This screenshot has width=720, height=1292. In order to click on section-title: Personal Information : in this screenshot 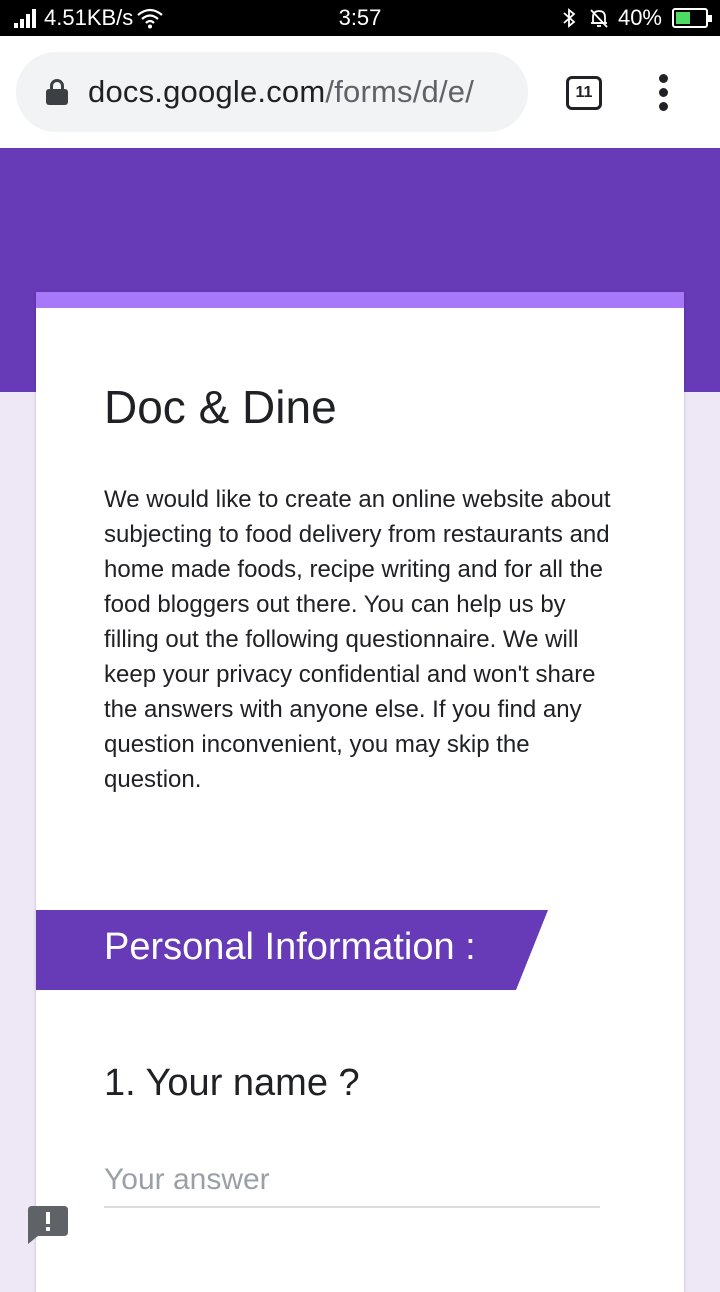, I will do `click(290, 947)`.